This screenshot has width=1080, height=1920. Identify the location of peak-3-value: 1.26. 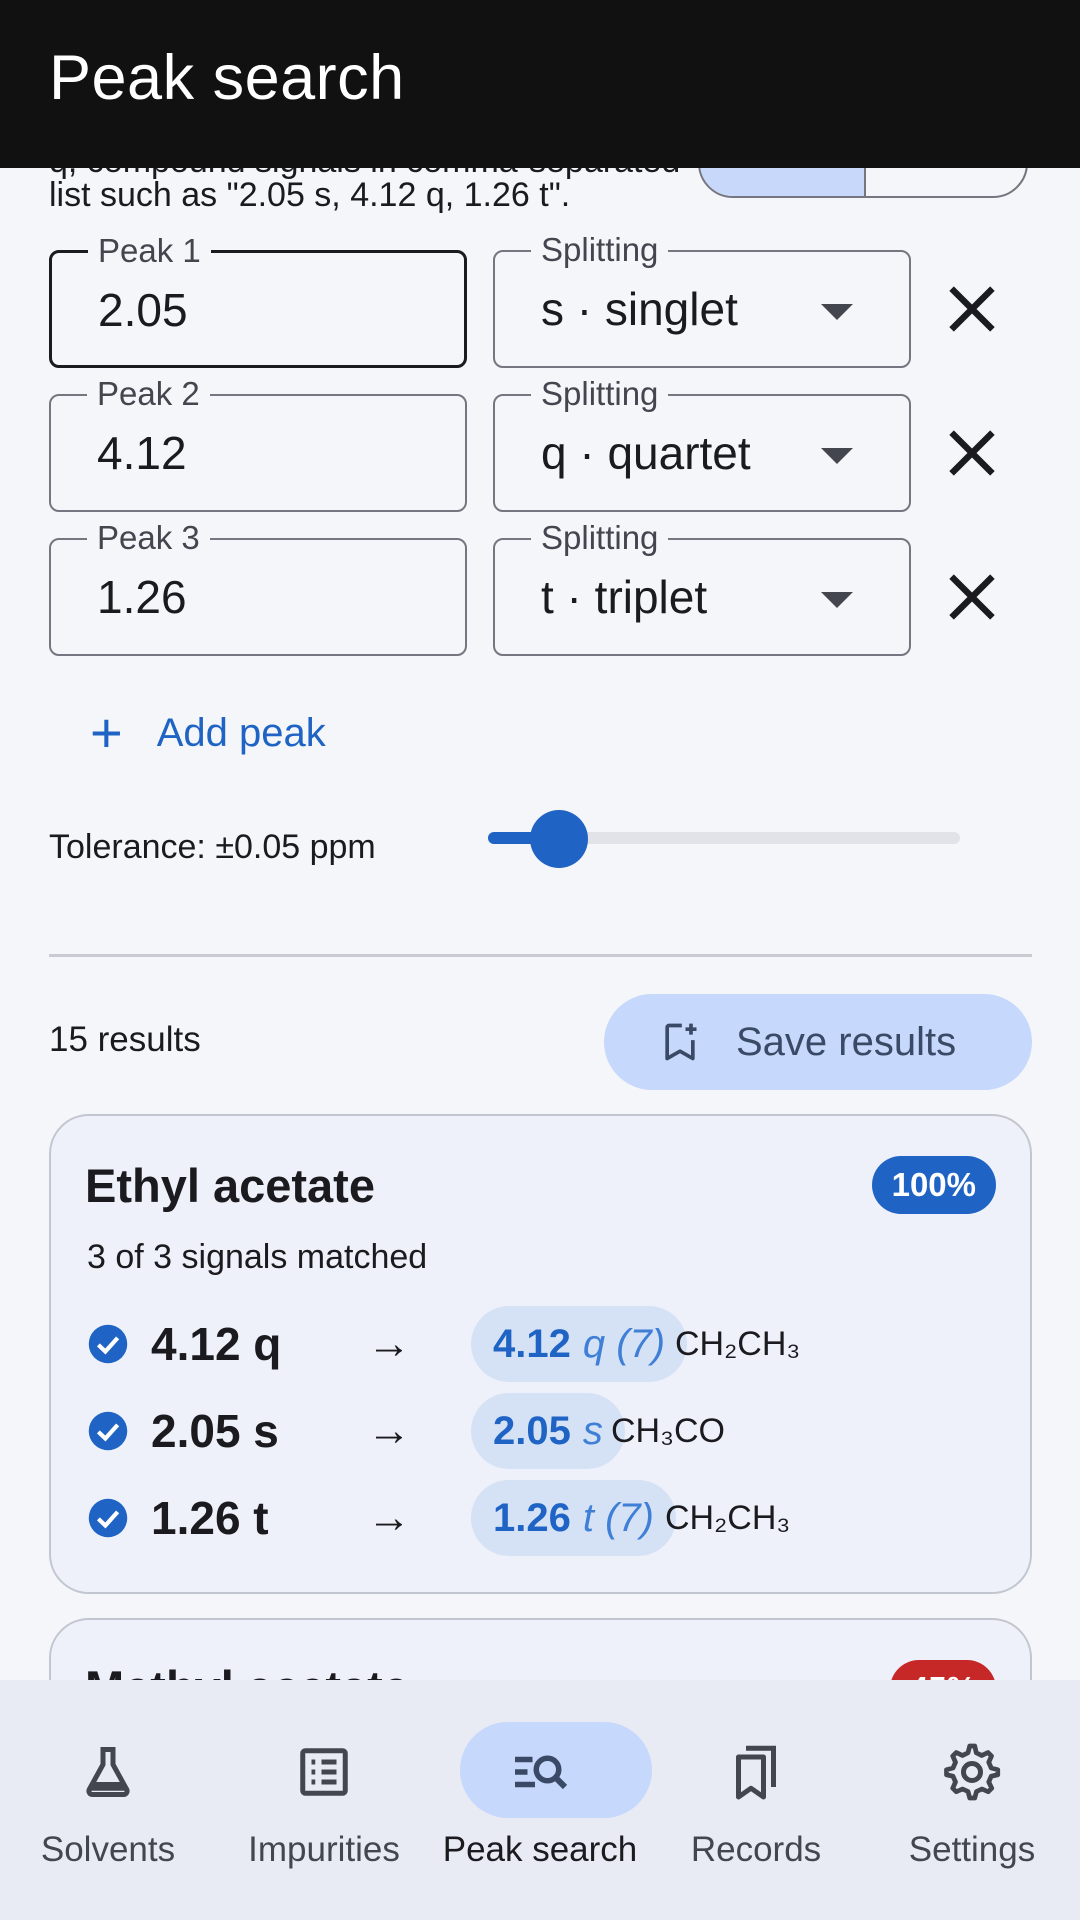
(142, 597).